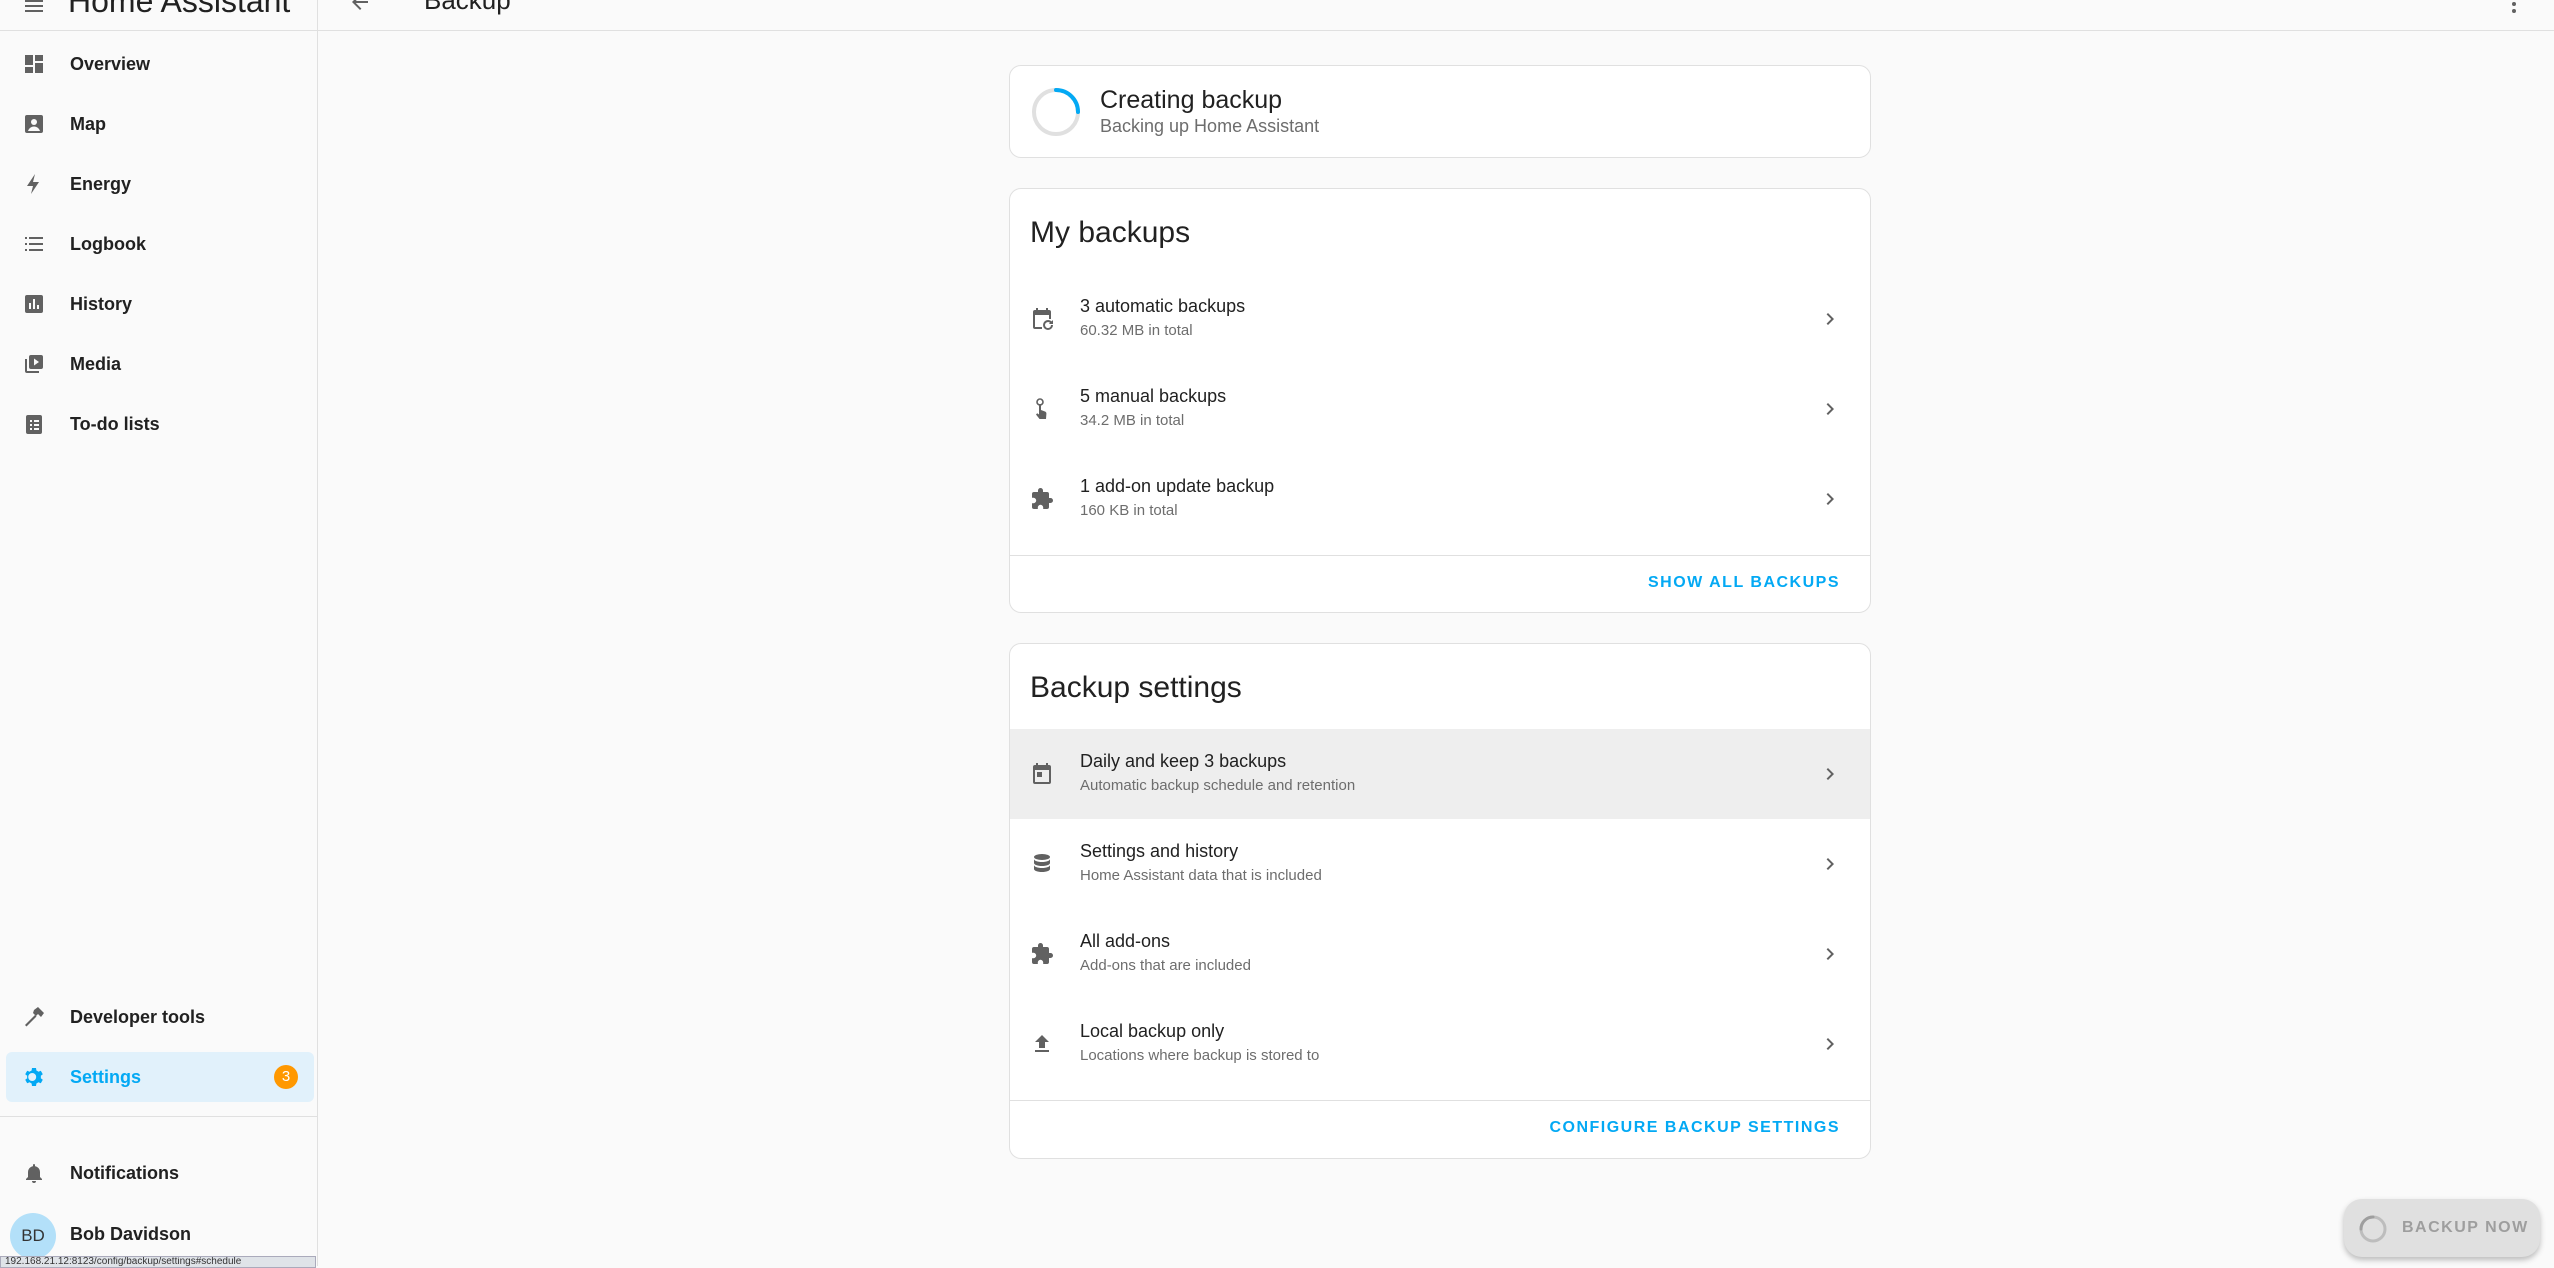 The image size is (2554, 1268). I want to click on backup-now-label: BACKUP NOW, so click(2465, 1227).